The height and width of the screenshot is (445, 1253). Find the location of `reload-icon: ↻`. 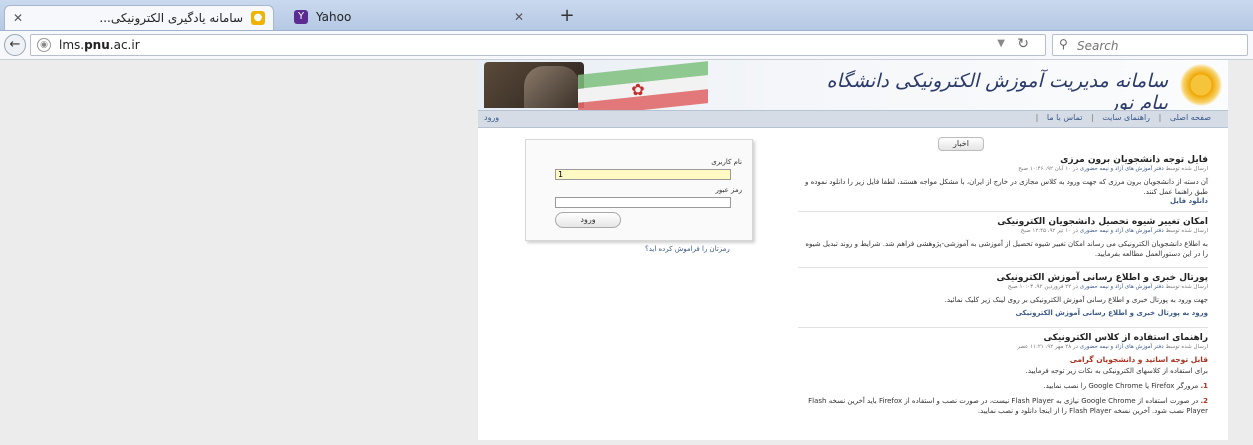

reload-icon: ↻ is located at coordinates (1023, 44).